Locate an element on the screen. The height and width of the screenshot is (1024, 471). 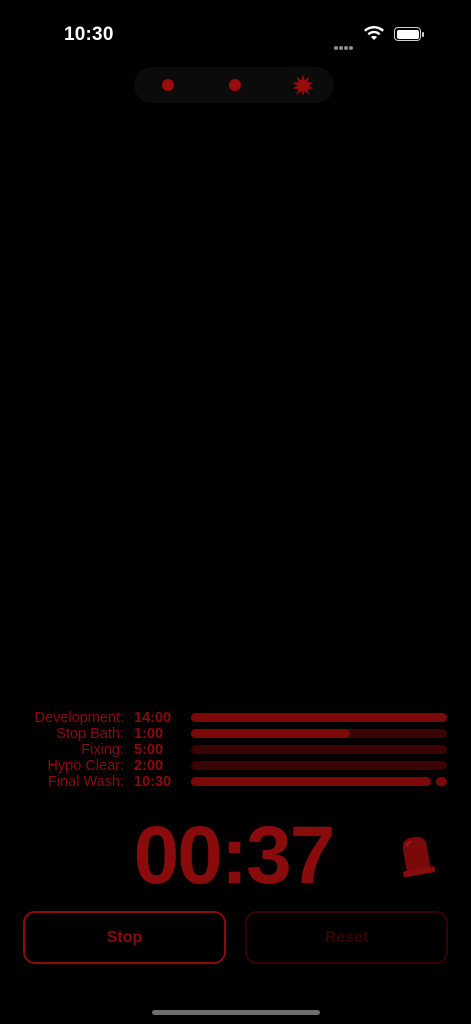
step-row-stop-bath: Stop Bath: 1:00 is located at coordinates (235, 734).